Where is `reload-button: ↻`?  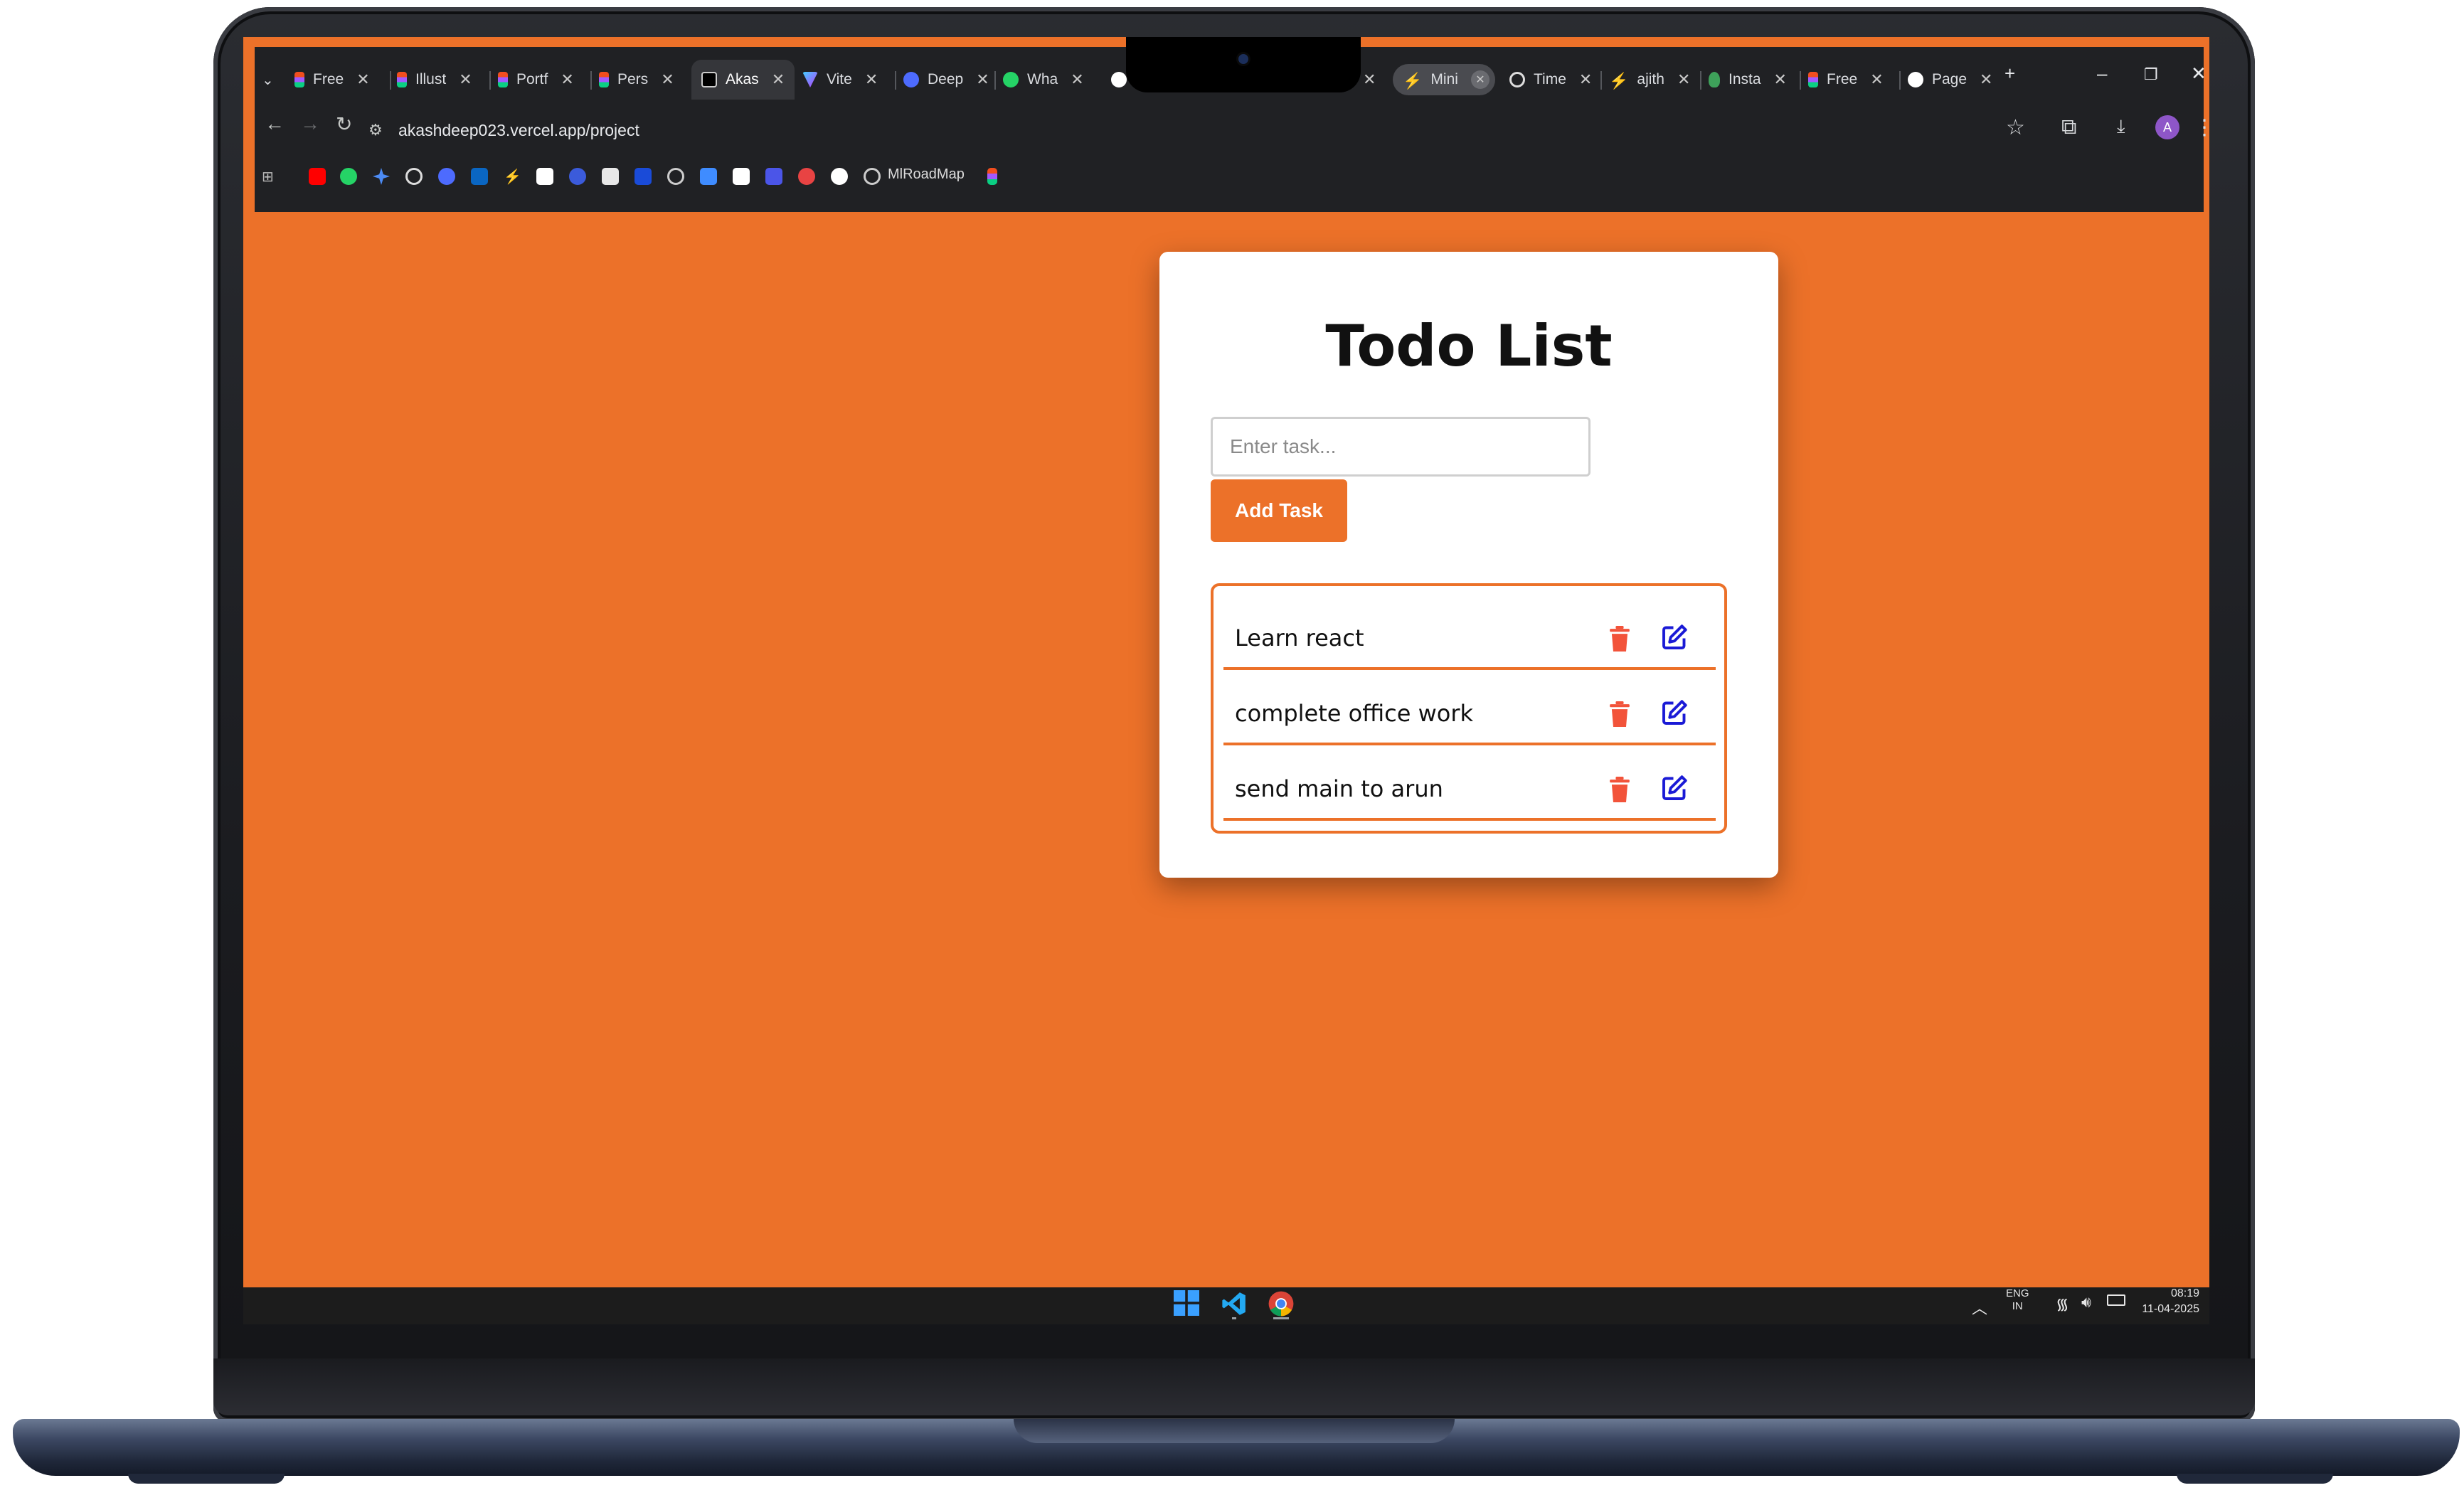
reload-button: ↻ is located at coordinates (344, 124).